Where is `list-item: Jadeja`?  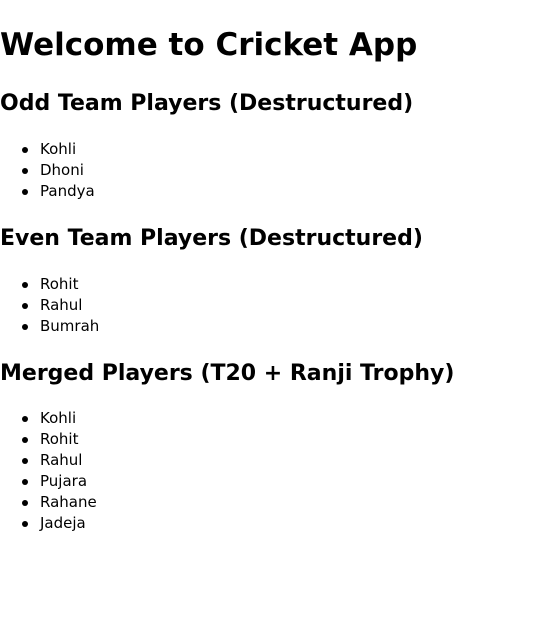
list-item: Jadeja is located at coordinates (59, 523).